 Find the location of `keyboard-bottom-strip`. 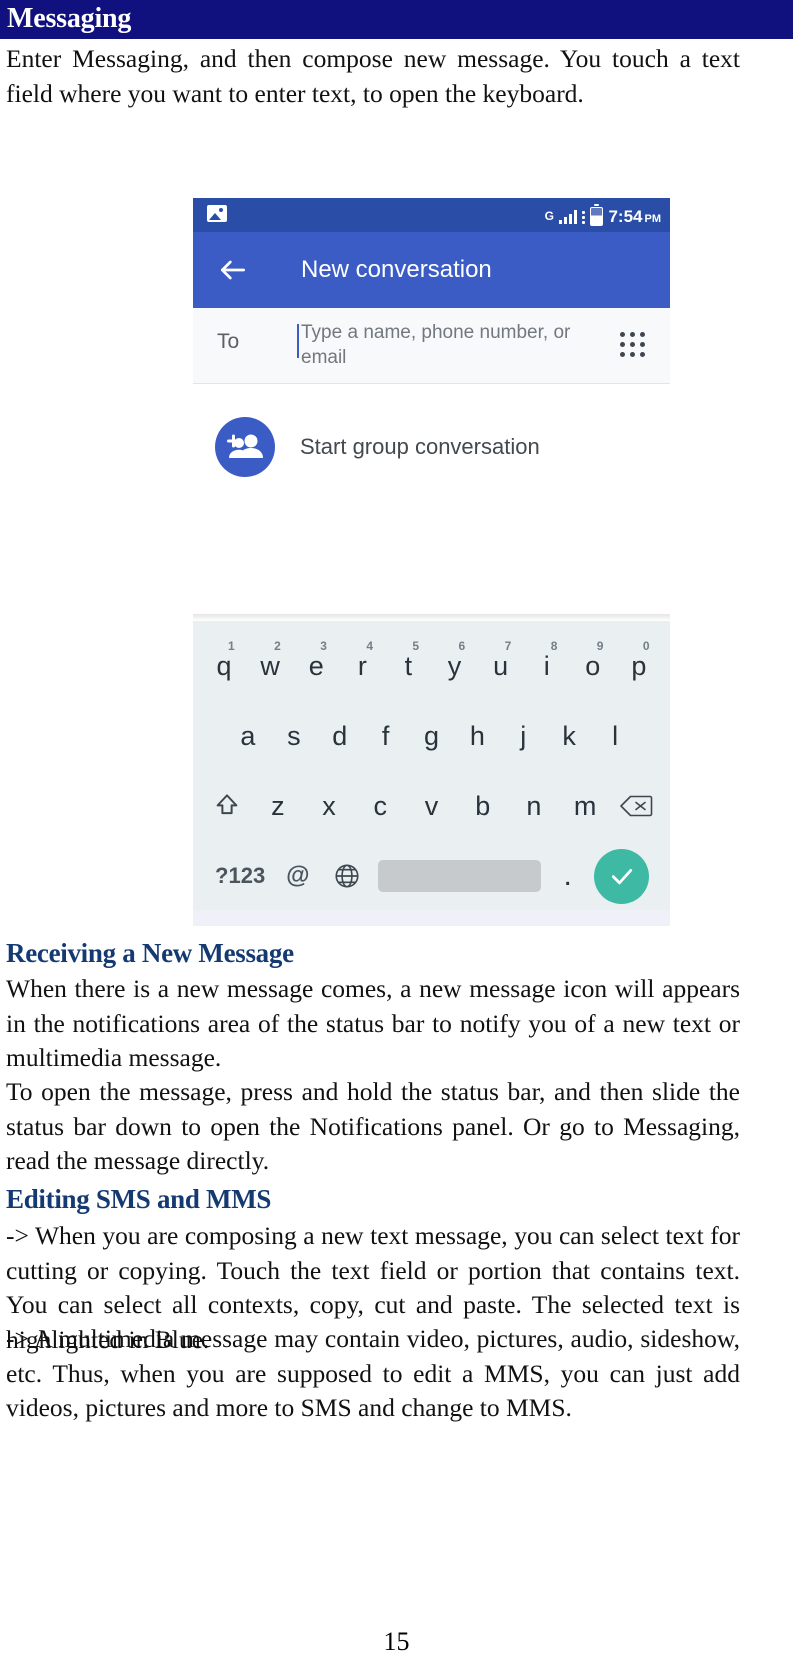

keyboard-bottom-strip is located at coordinates (431, 918).